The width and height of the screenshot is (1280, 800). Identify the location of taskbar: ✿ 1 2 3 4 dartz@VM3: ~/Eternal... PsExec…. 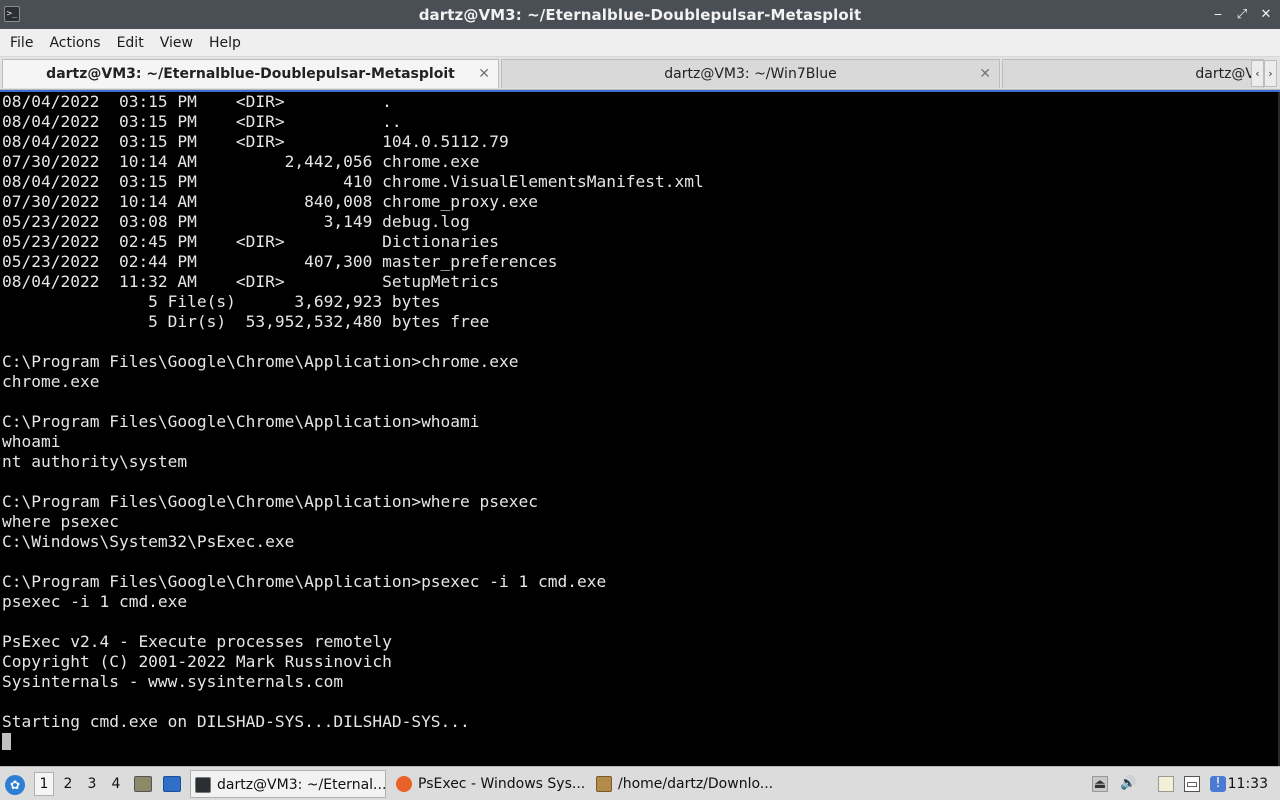
(640, 783).